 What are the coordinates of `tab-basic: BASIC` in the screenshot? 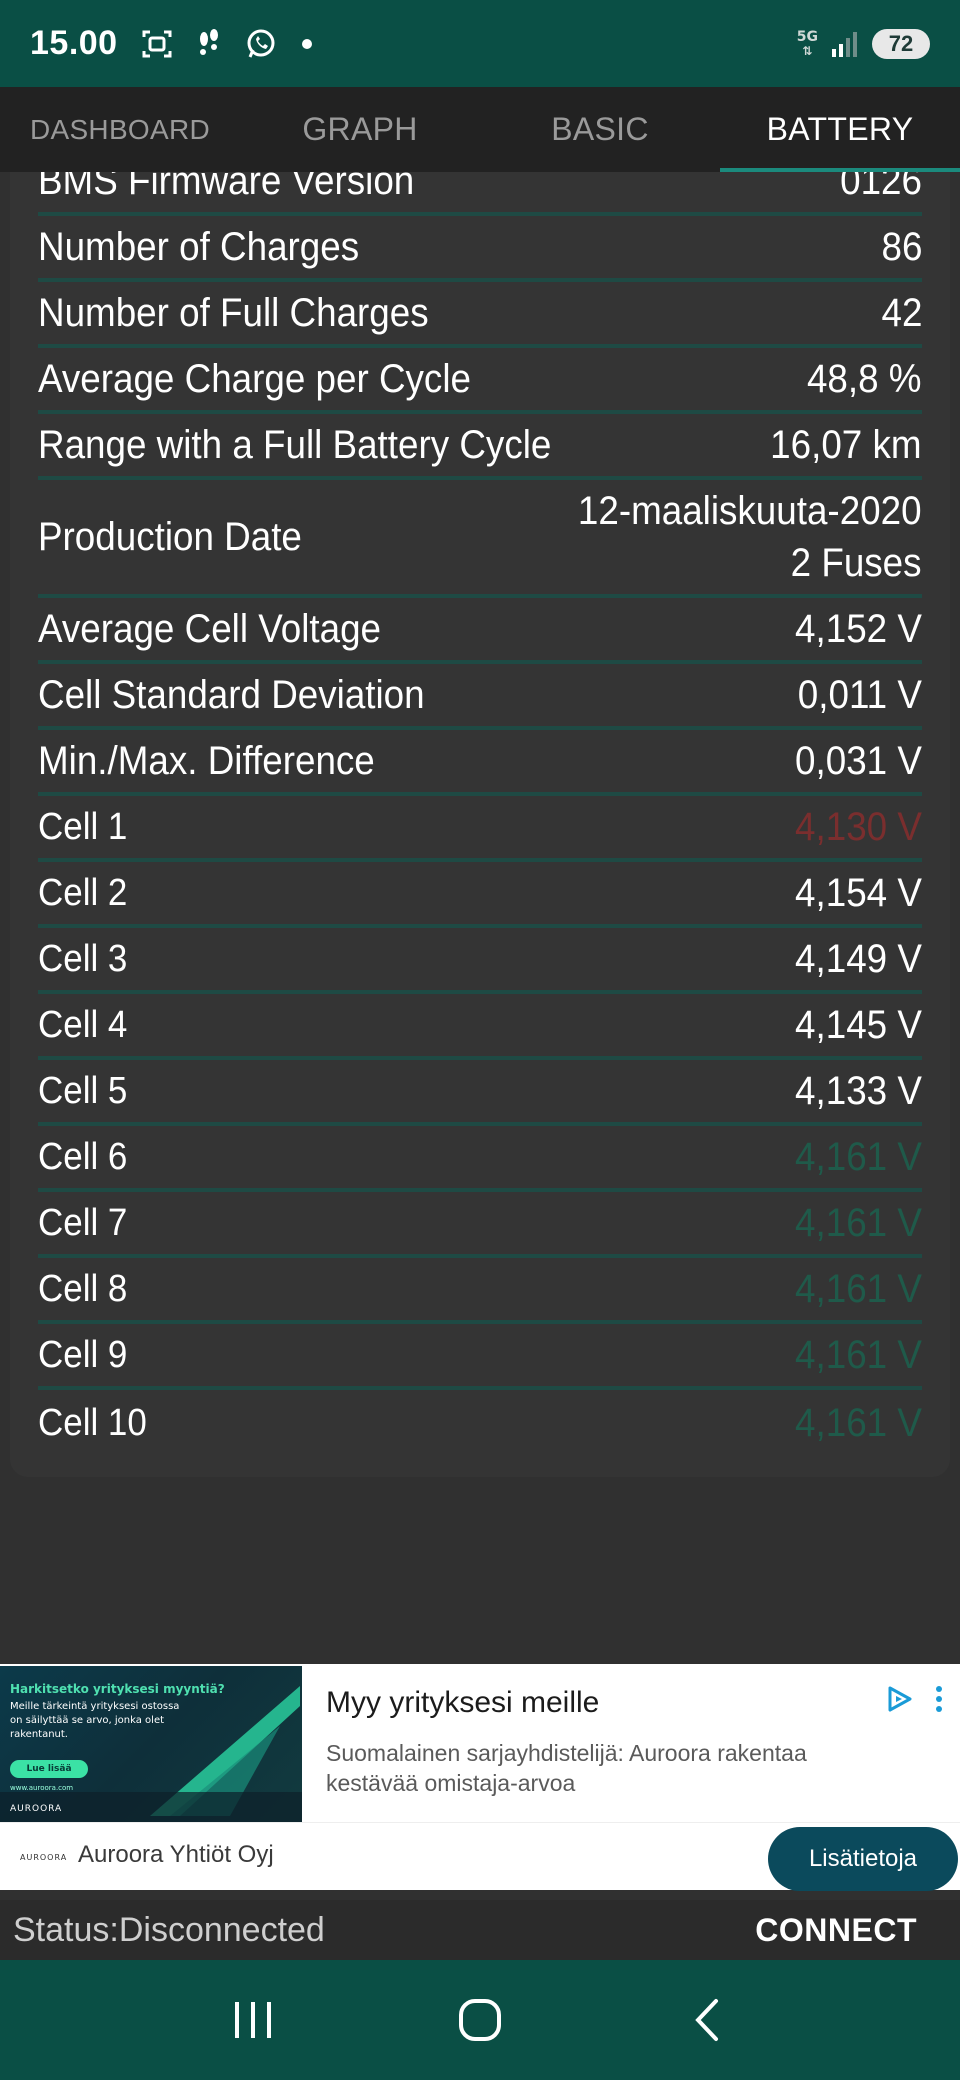 It's located at (600, 129).